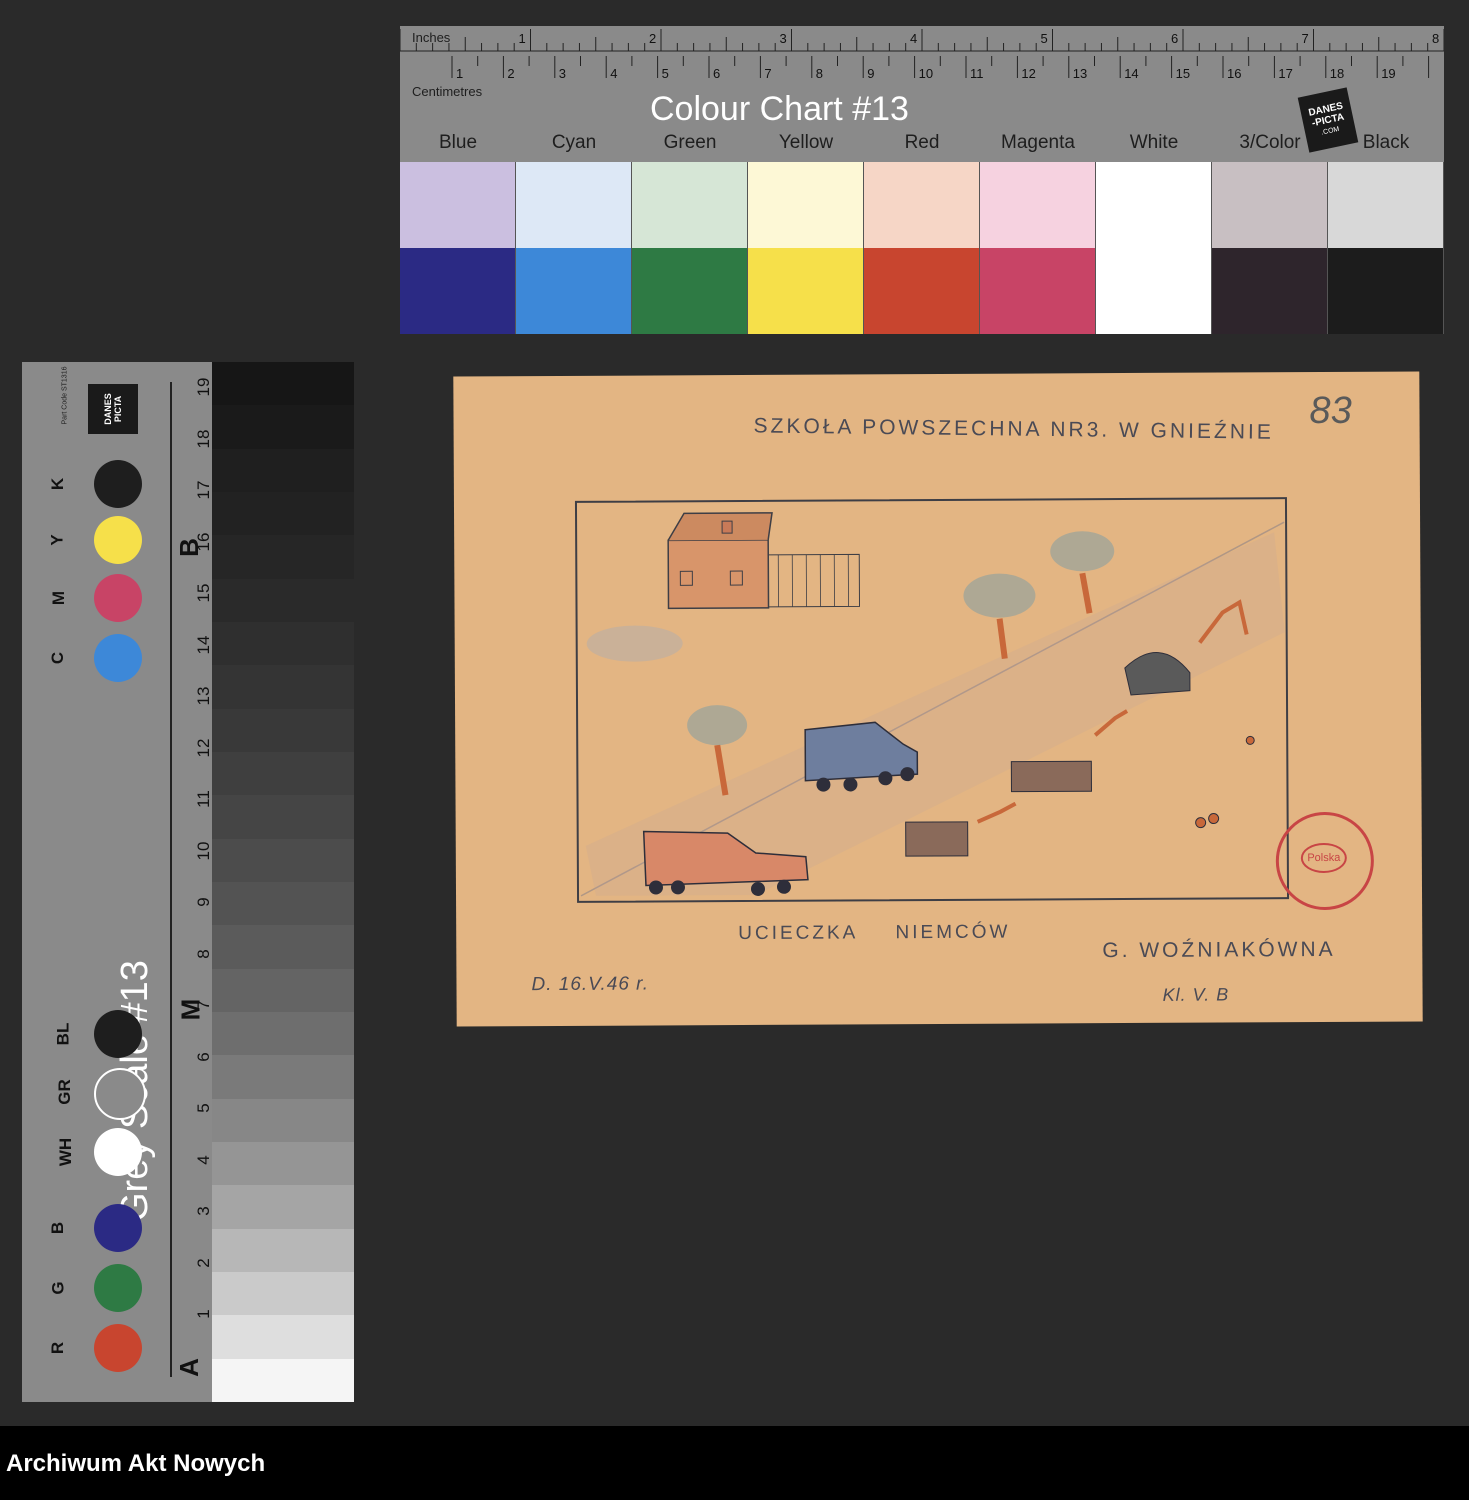 The image size is (1469, 1500). I want to click on part-code: Part Code ST1316, so click(65, 395).